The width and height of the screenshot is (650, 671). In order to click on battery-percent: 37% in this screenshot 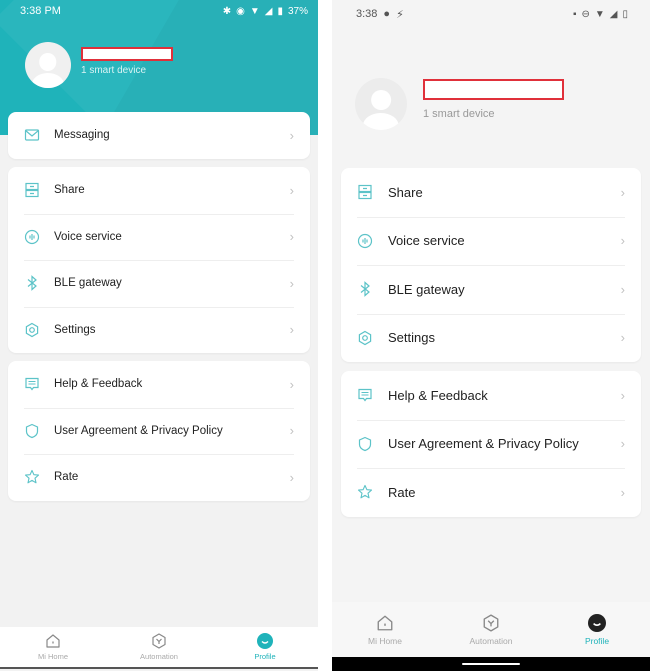, I will do `click(297, 11)`.